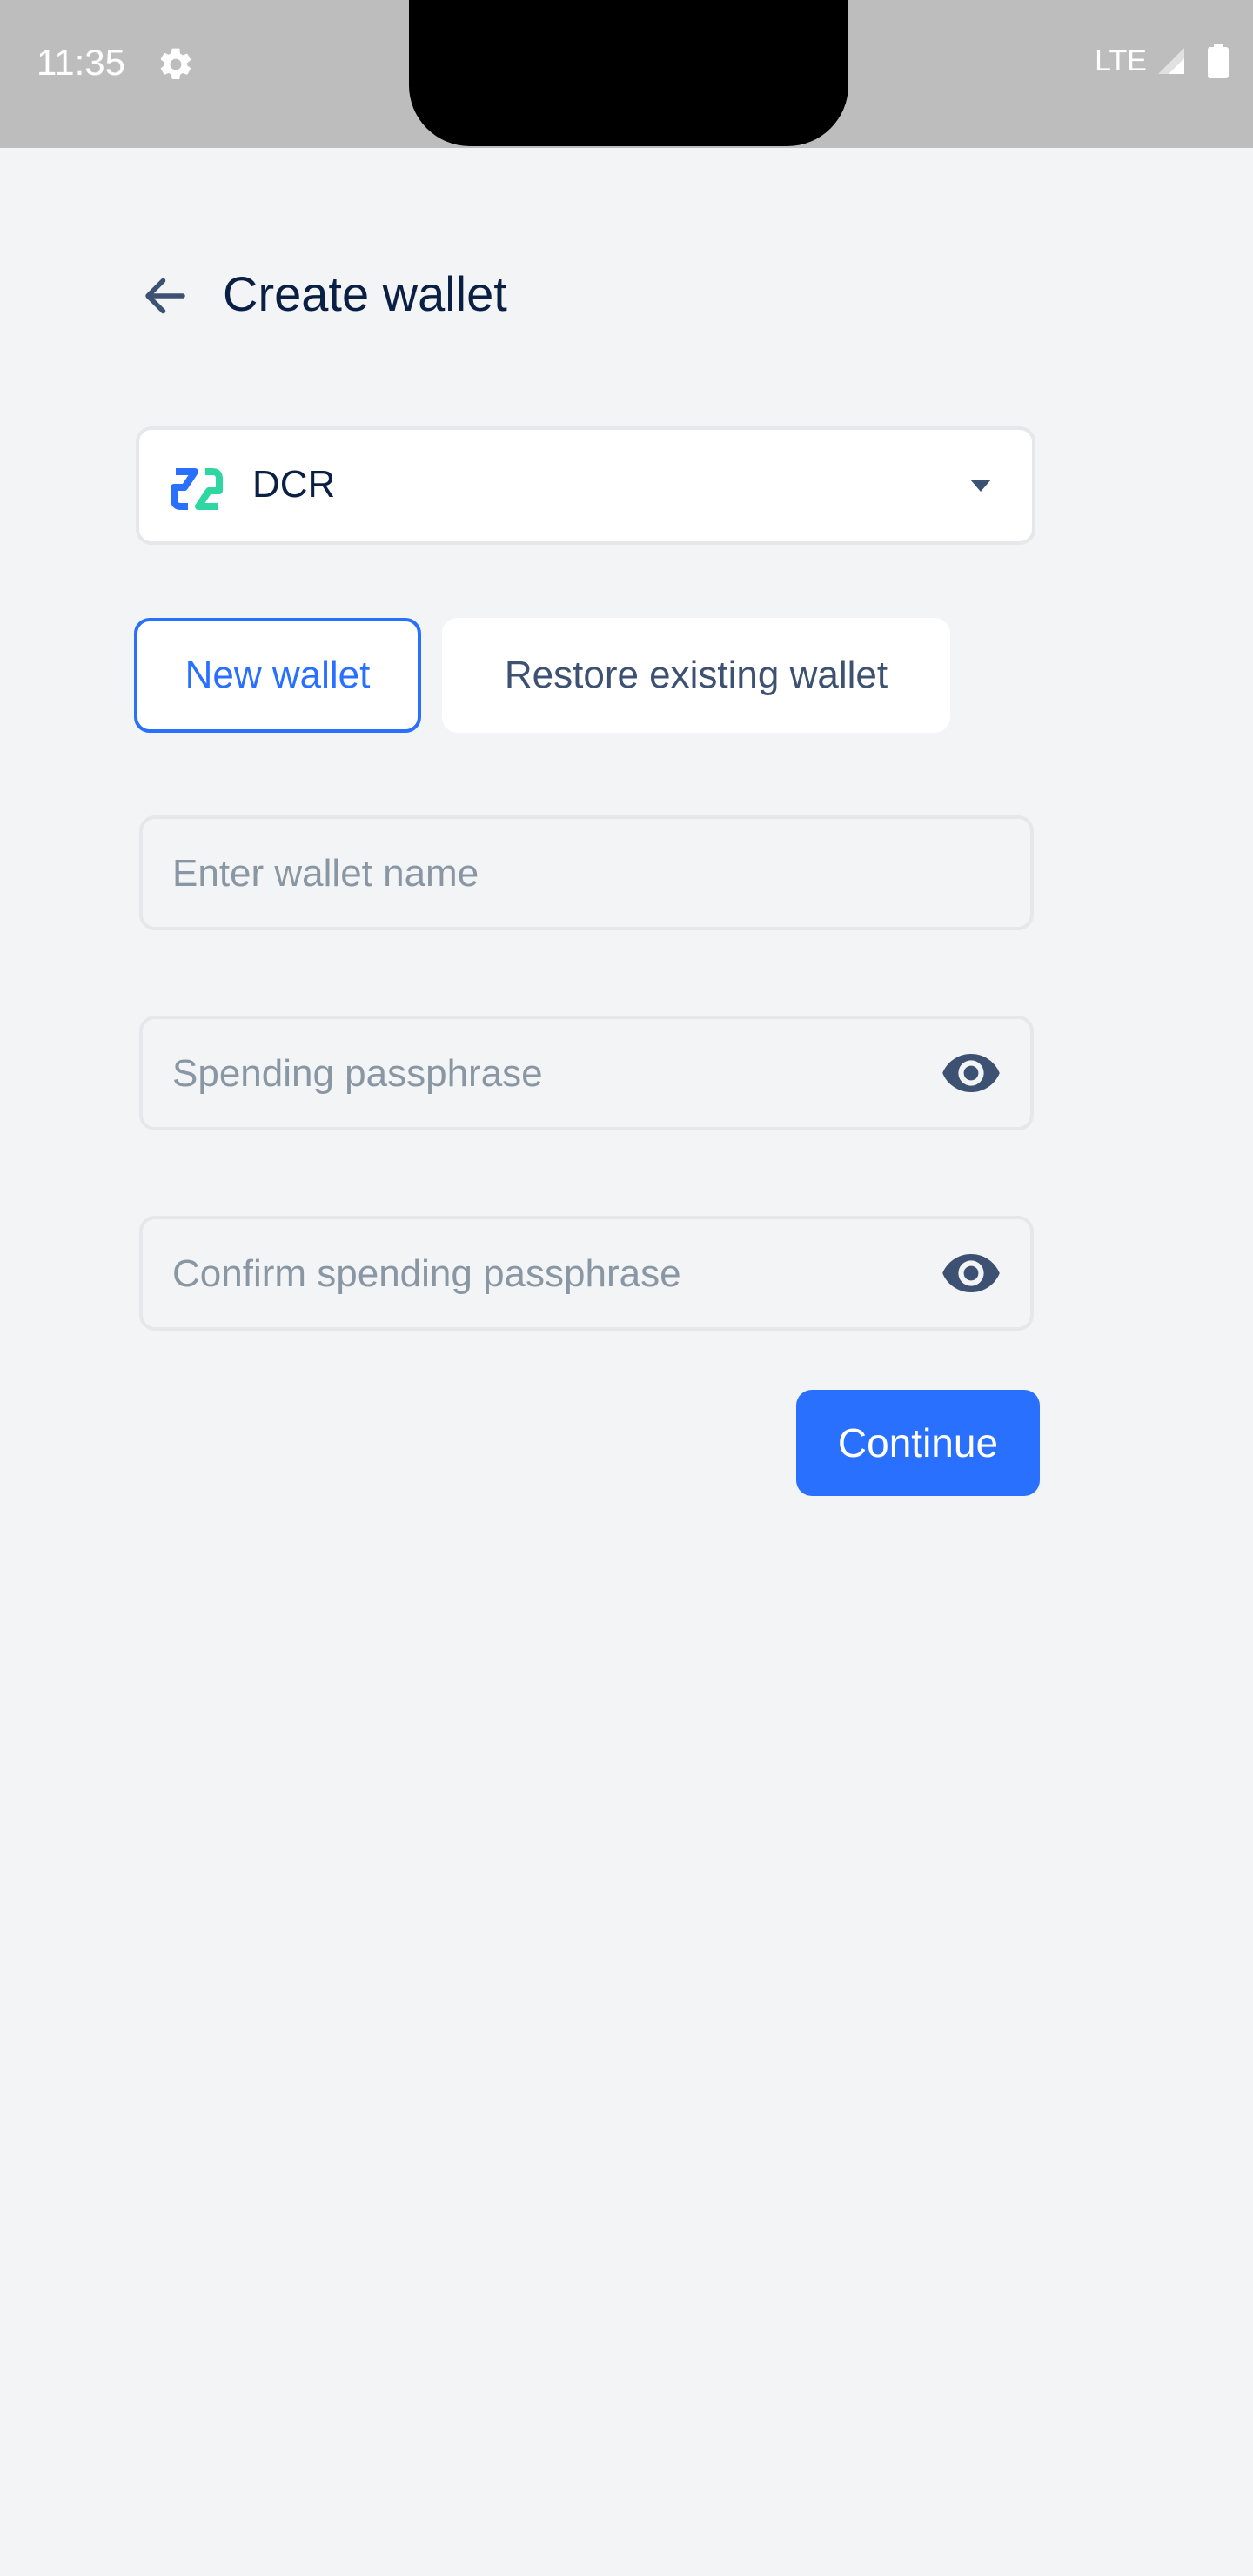  What do you see at coordinates (1171, 61) in the screenshot?
I see `signal-icon` at bounding box center [1171, 61].